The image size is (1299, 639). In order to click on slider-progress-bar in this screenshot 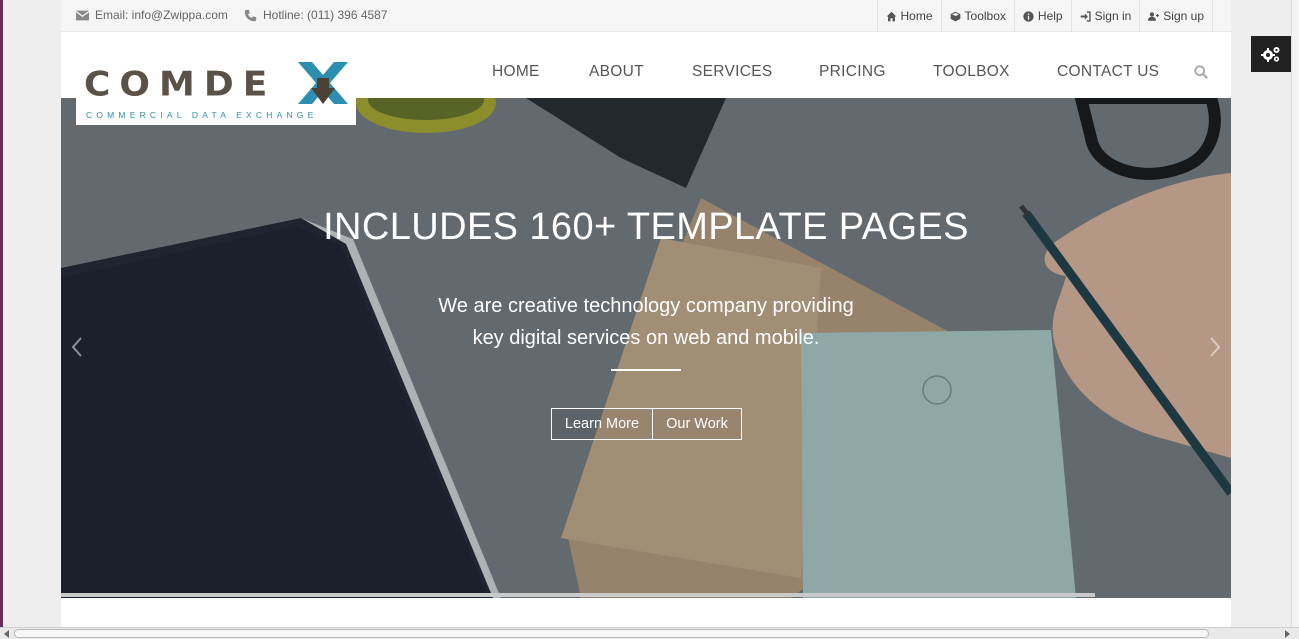, I will do `click(578, 595)`.